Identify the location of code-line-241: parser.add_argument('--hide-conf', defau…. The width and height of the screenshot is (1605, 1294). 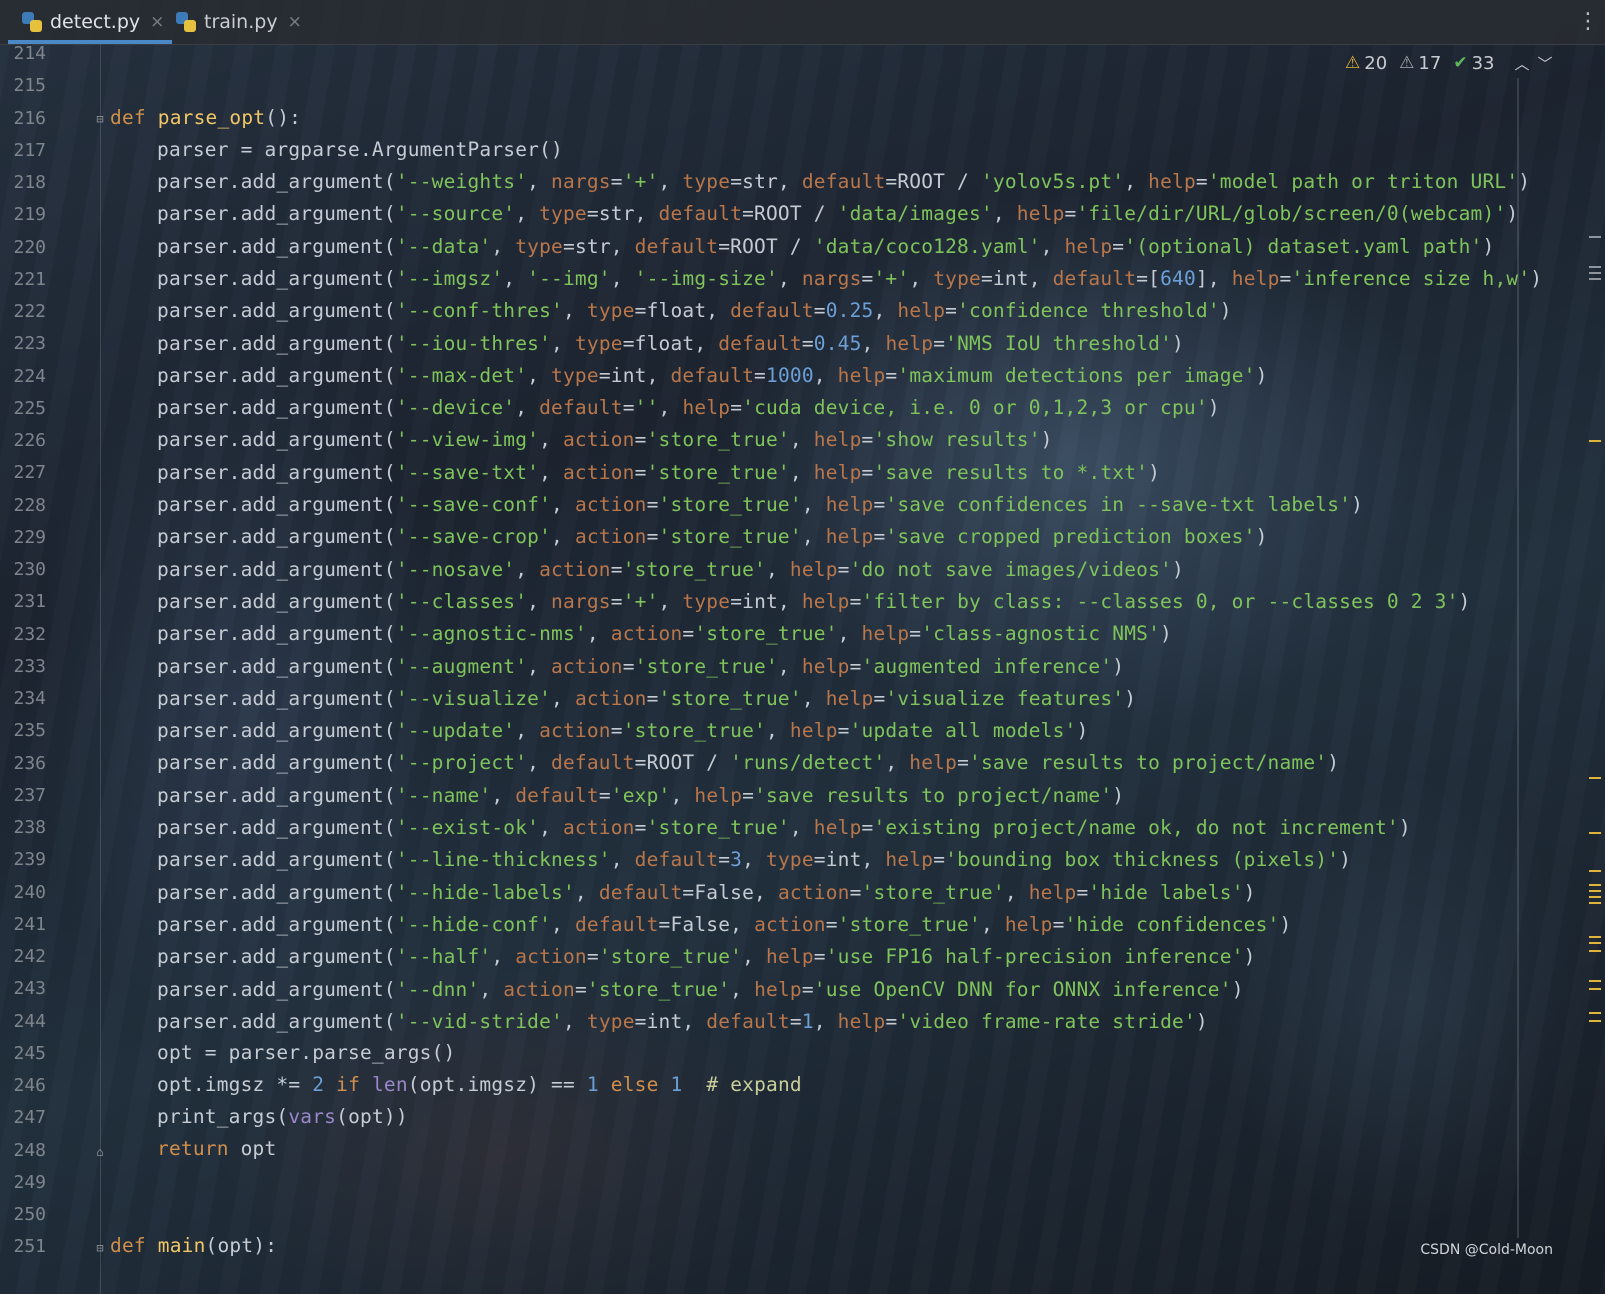
(724, 924).